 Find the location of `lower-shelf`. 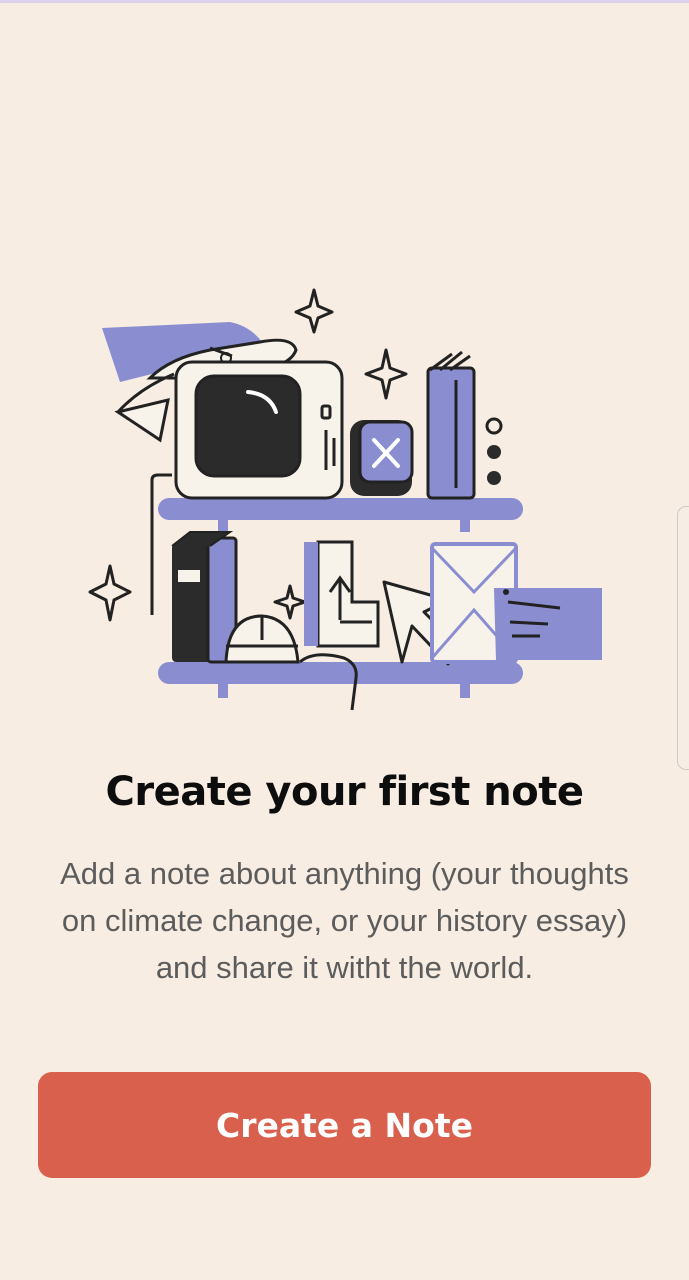

lower-shelf is located at coordinates (340, 680).